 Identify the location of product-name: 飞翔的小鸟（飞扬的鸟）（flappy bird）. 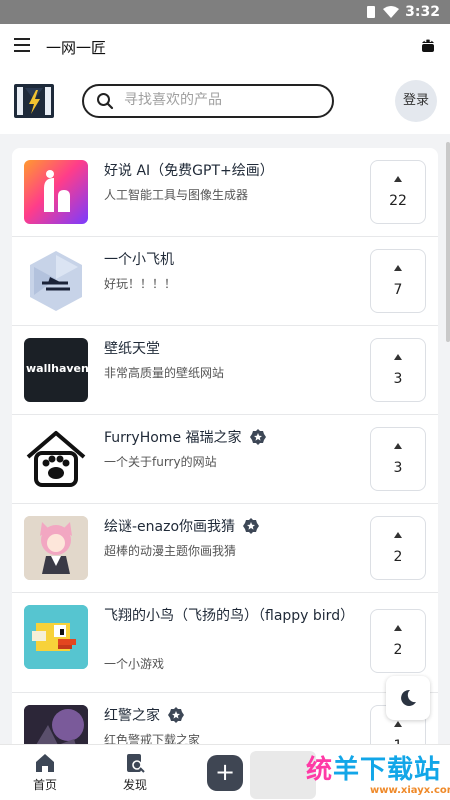
(229, 616).